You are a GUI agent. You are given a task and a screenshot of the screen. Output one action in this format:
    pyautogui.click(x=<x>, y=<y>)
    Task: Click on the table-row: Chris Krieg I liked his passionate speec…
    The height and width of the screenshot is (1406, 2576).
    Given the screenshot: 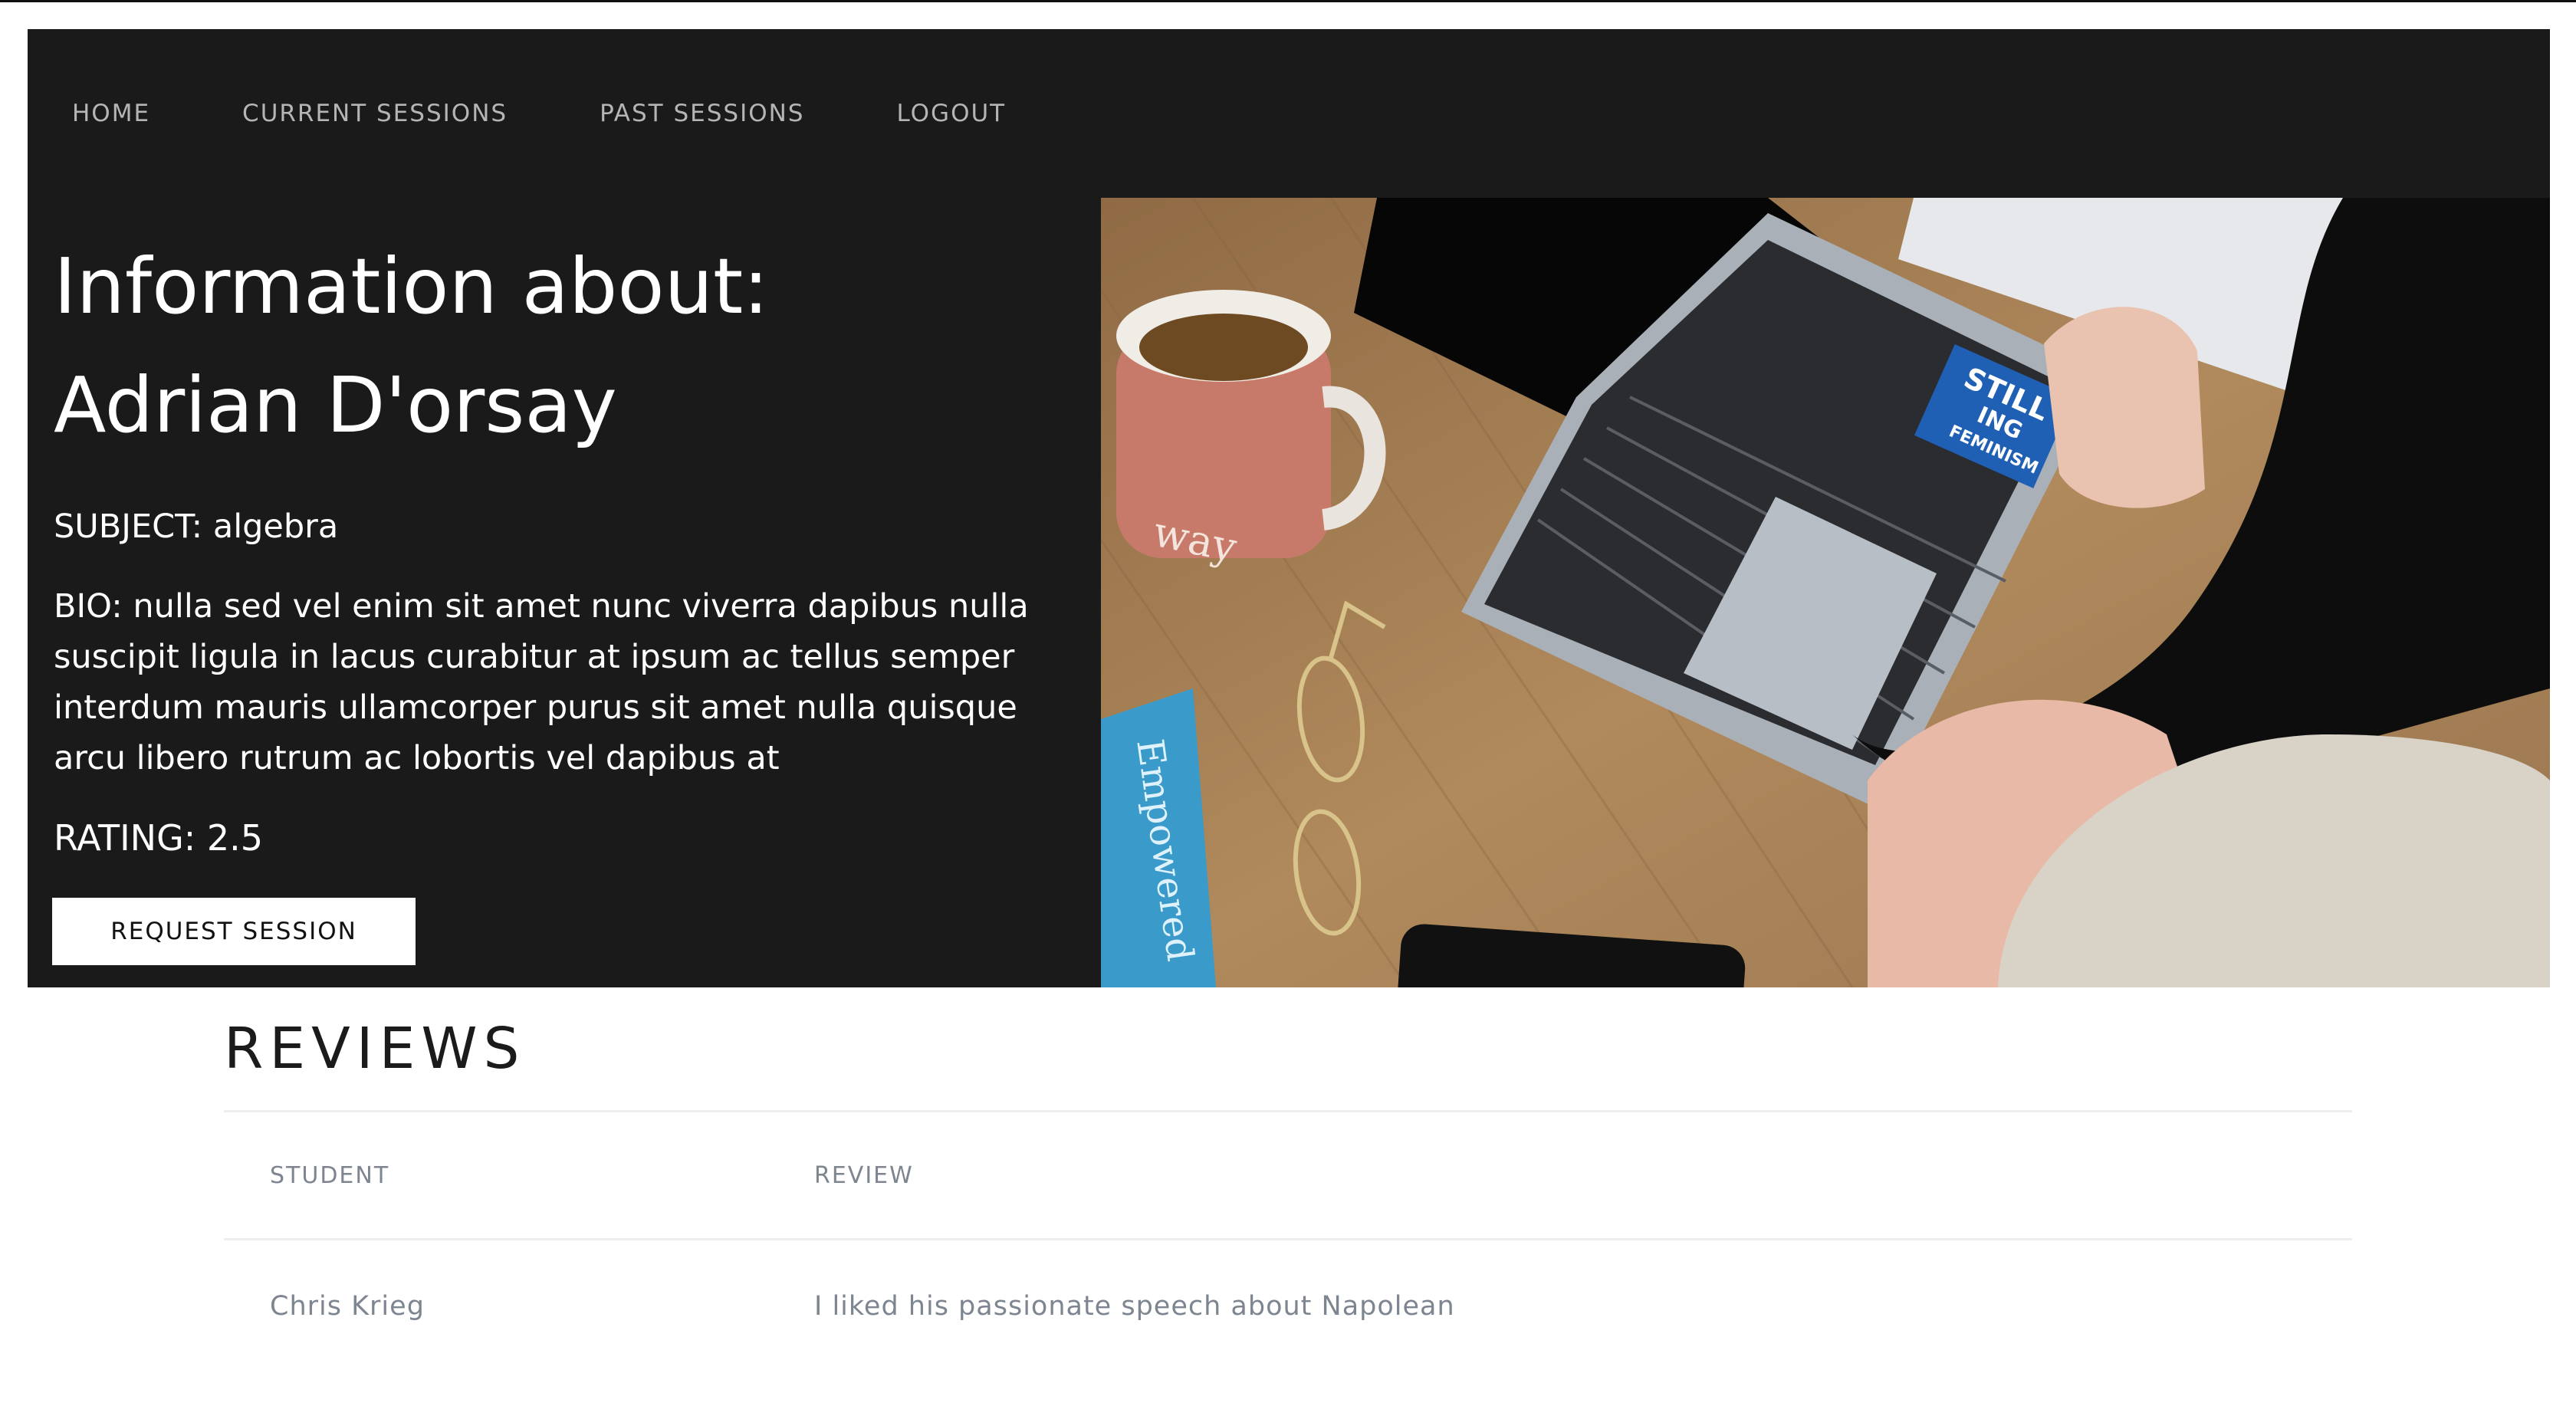 What is the action you would take?
    pyautogui.click(x=1288, y=1306)
    